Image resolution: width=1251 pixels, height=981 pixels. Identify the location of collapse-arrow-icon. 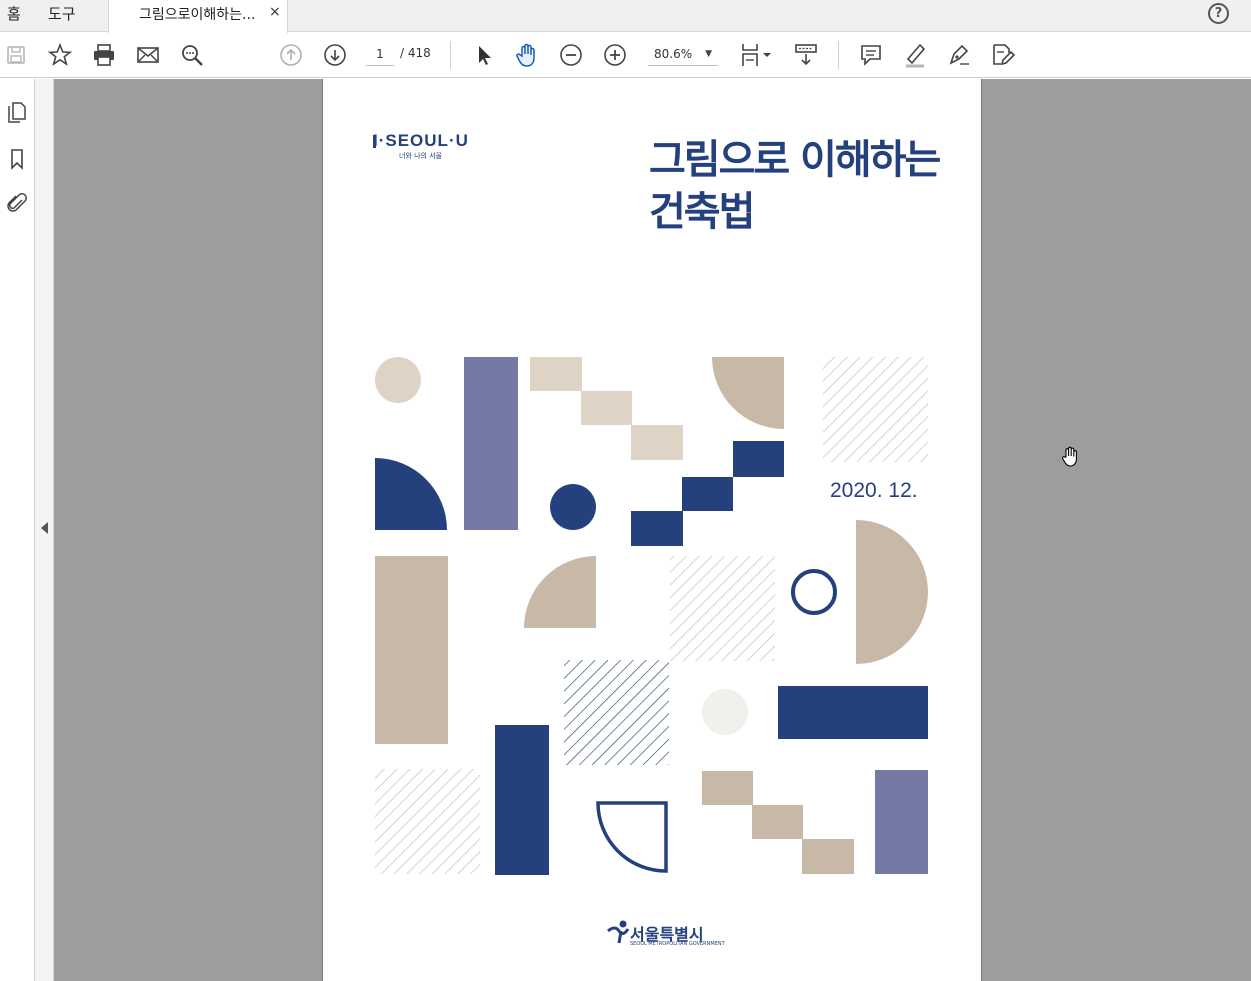
(44, 528).